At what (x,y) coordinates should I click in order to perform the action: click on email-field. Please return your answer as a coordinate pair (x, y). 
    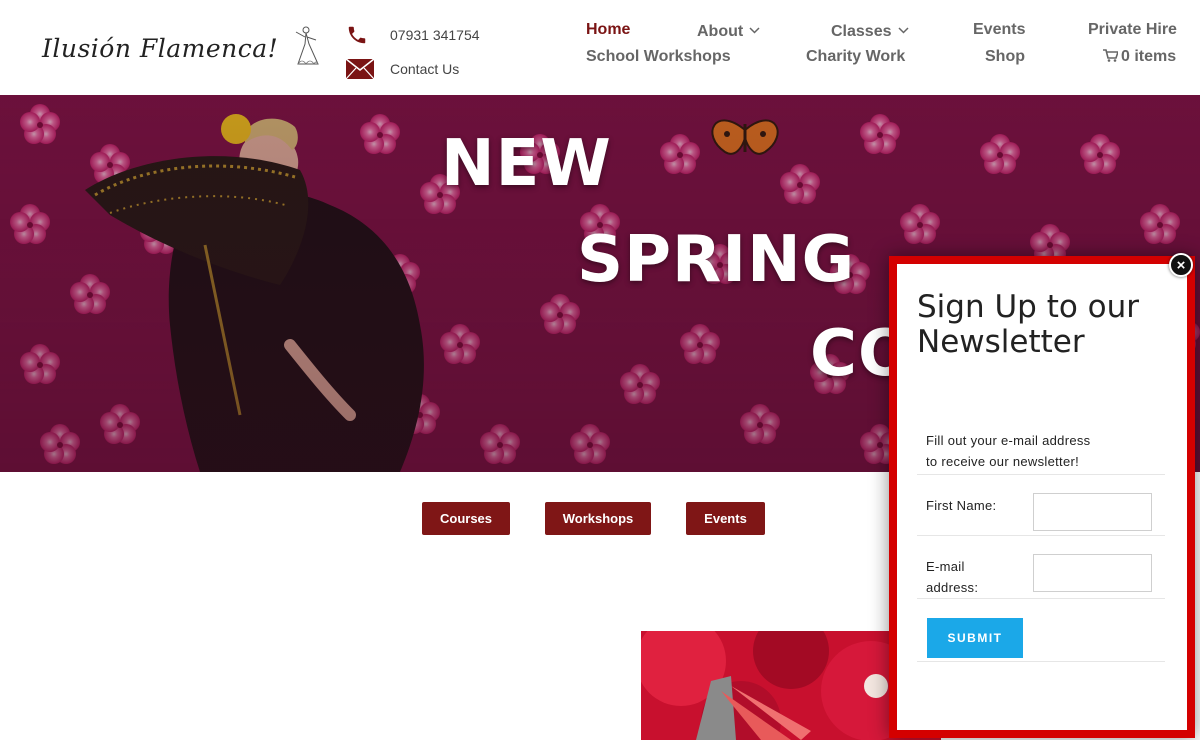
    Looking at the image, I should click on (1092, 573).